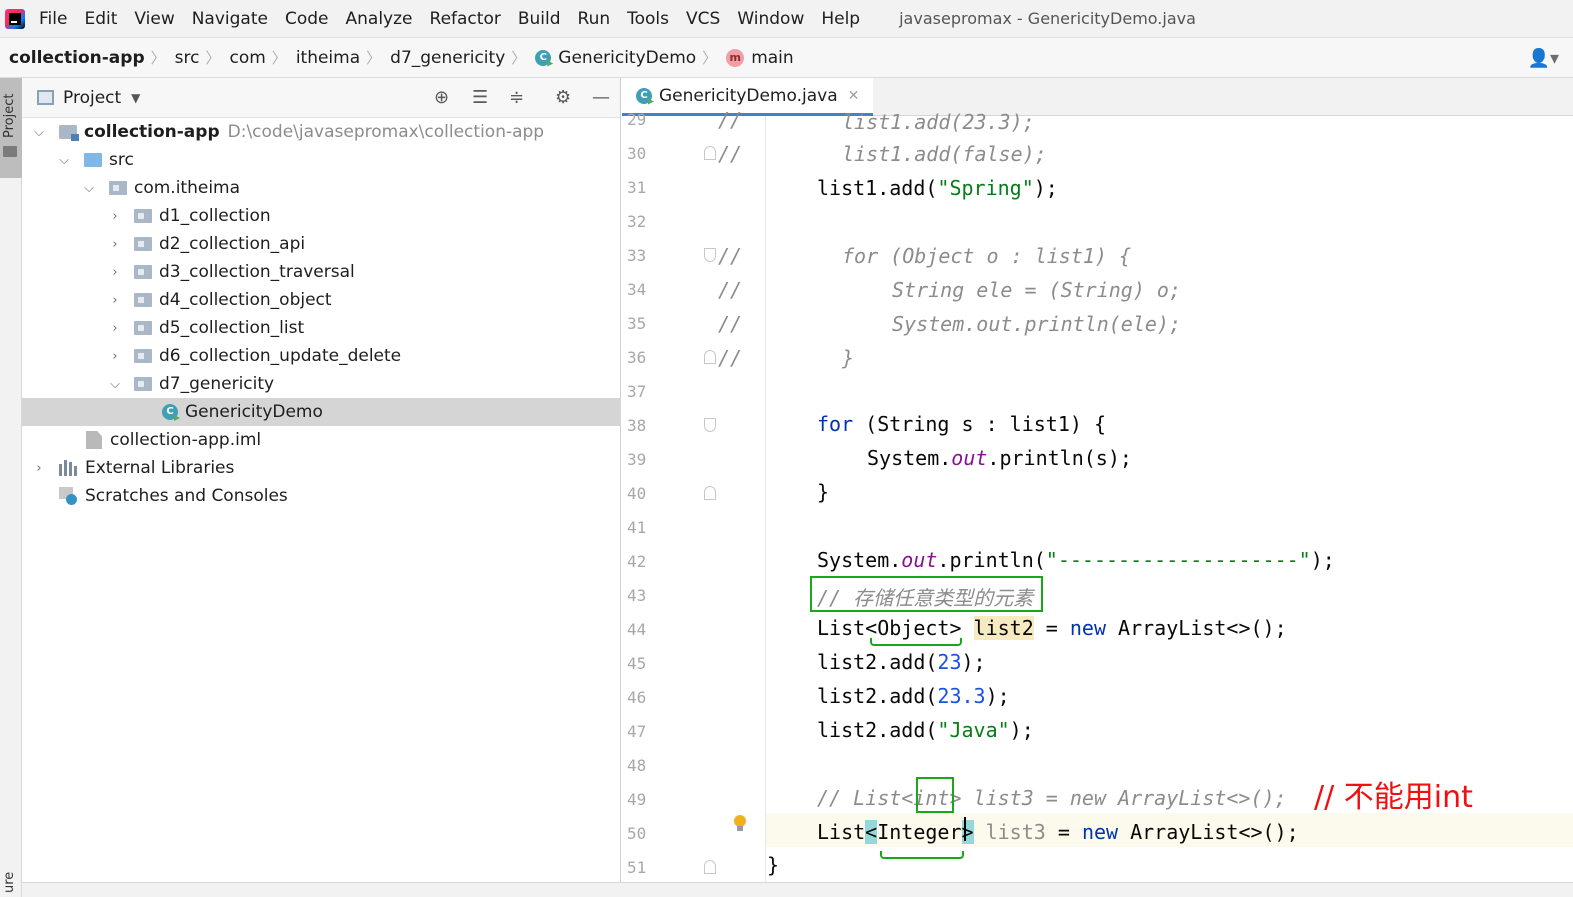 The image size is (1573, 897). I want to click on menu-vcs: VCS, so click(703, 19).